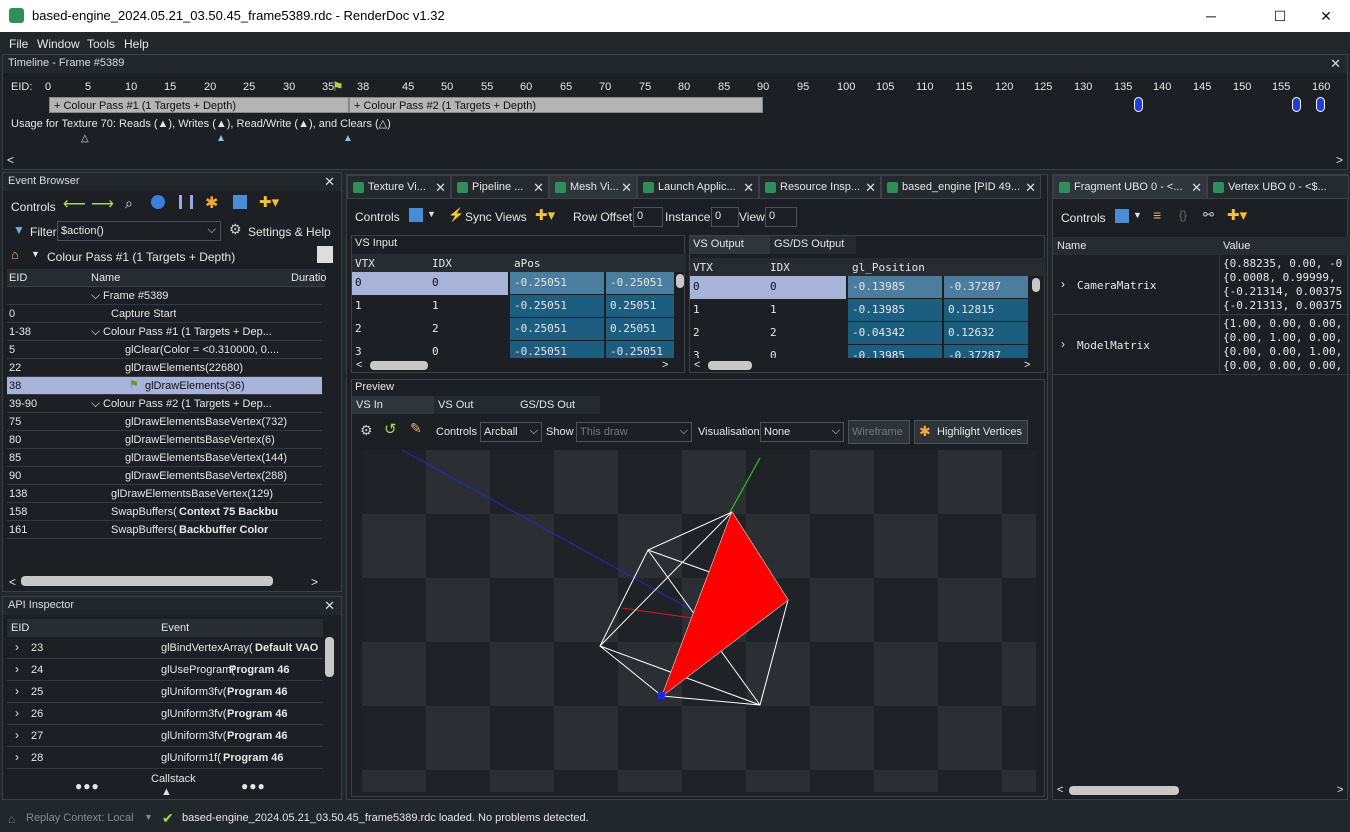 This screenshot has width=1350, height=832. Describe the element at coordinates (308, 278) in the screenshot. I see `column-duration: Duratio` at that location.